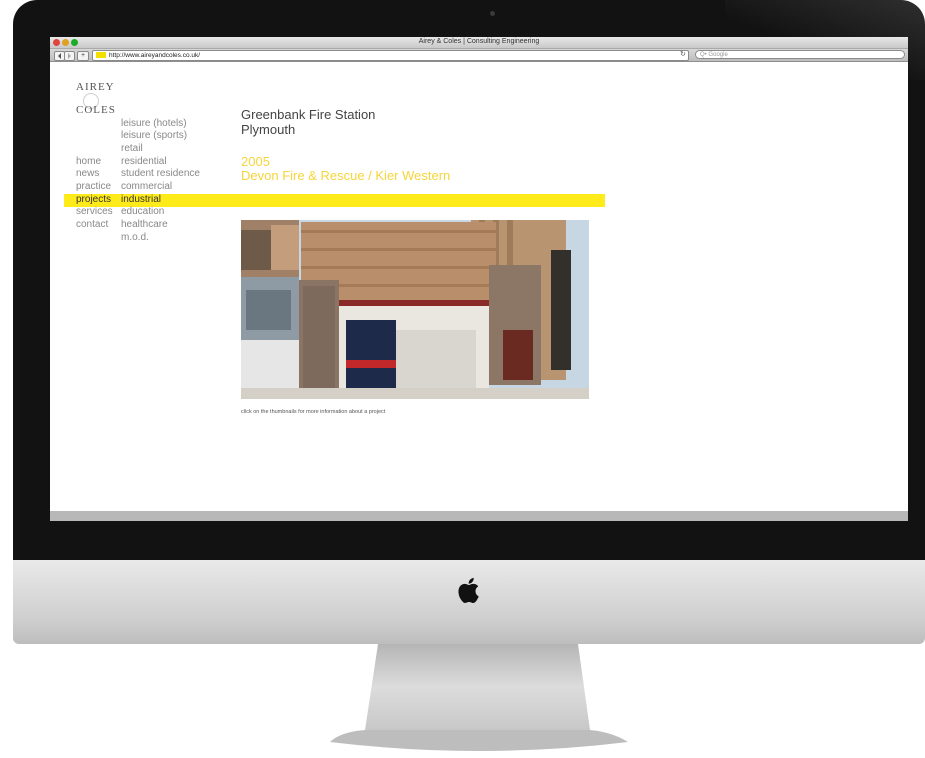 The image size is (925, 758). What do you see at coordinates (479, 697) in the screenshot?
I see `monitor-stand` at bounding box center [479, 697].